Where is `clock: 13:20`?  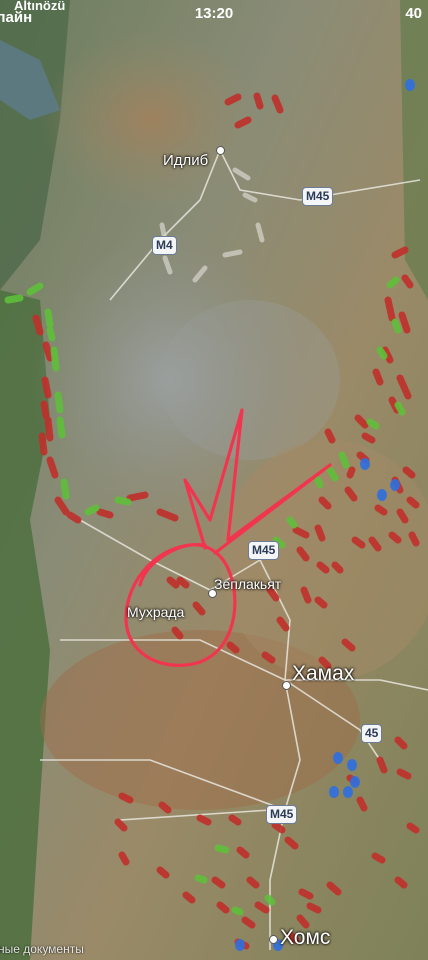
clock: 13:20 is located at coordinates (214, 13).